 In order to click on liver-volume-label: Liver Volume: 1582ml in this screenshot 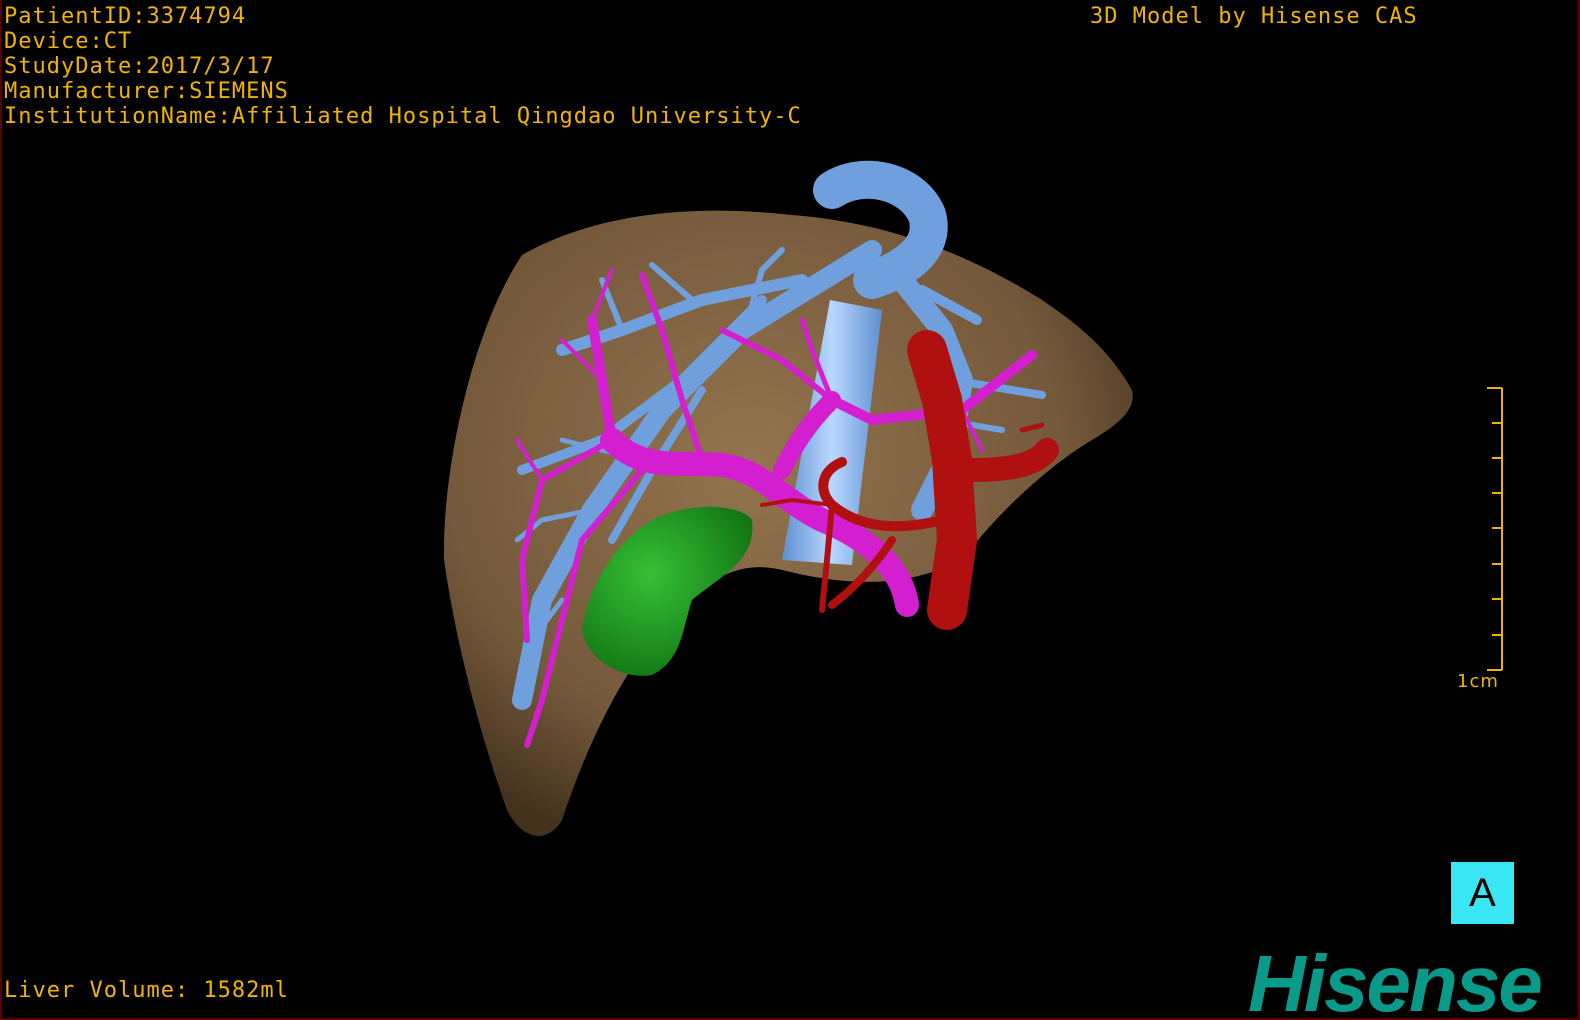, I will do `click(146, 990)`.